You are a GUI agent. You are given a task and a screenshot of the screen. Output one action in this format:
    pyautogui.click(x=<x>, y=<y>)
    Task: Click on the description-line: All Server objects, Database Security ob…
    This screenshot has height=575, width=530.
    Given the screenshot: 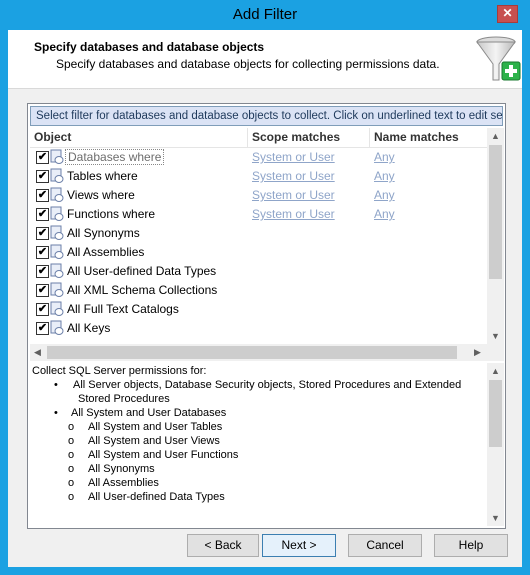 What is the action you would take?
    pyautogui.click(x=267, y=385)
    